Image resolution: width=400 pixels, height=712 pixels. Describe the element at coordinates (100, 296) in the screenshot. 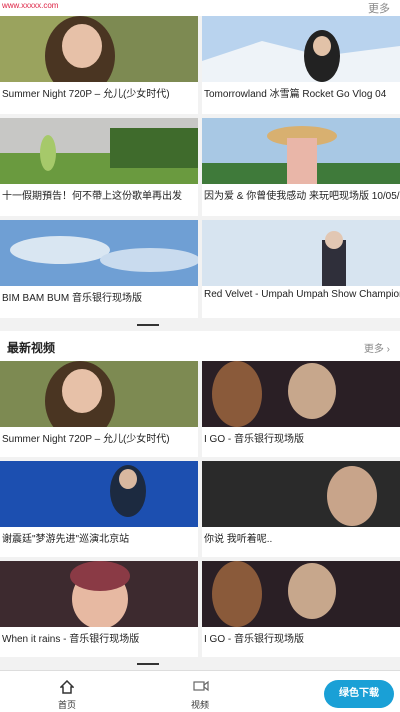

I see `video-caption: BIM BAM BUM 音乐银行现场版` at that location.